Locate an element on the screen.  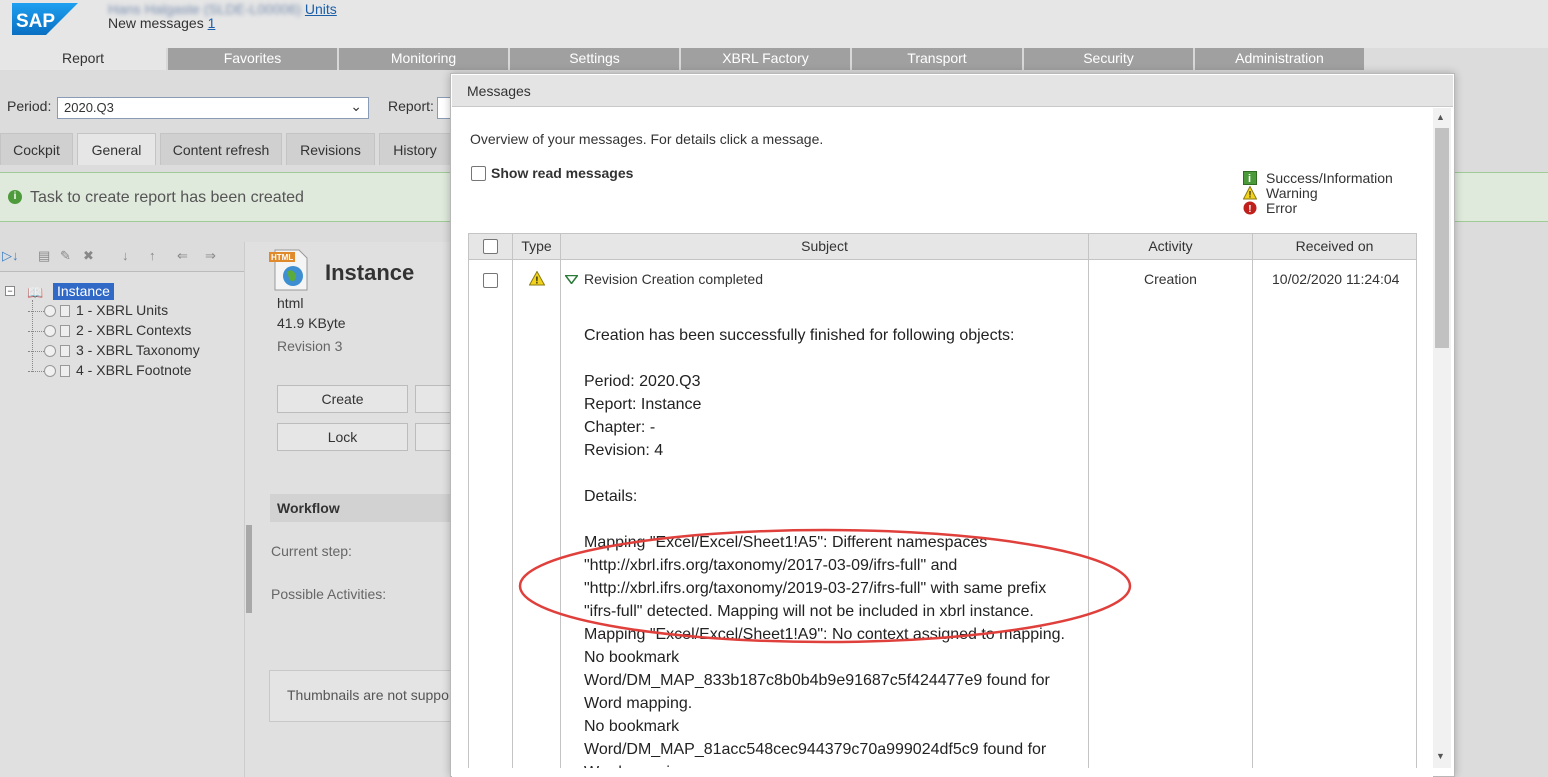
tree-item-label: 4 - XBRL Footnote is located at coordinates (134, 370).